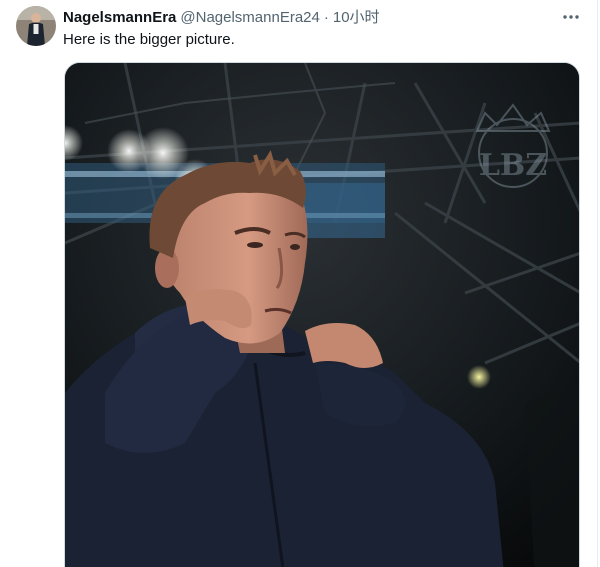 Image resolution: width=600 pixels, height=567 pixels. Describe the element at coordinates (119, 18) in the screenshot. I see `display-name: NagelsmannEra` at that location.